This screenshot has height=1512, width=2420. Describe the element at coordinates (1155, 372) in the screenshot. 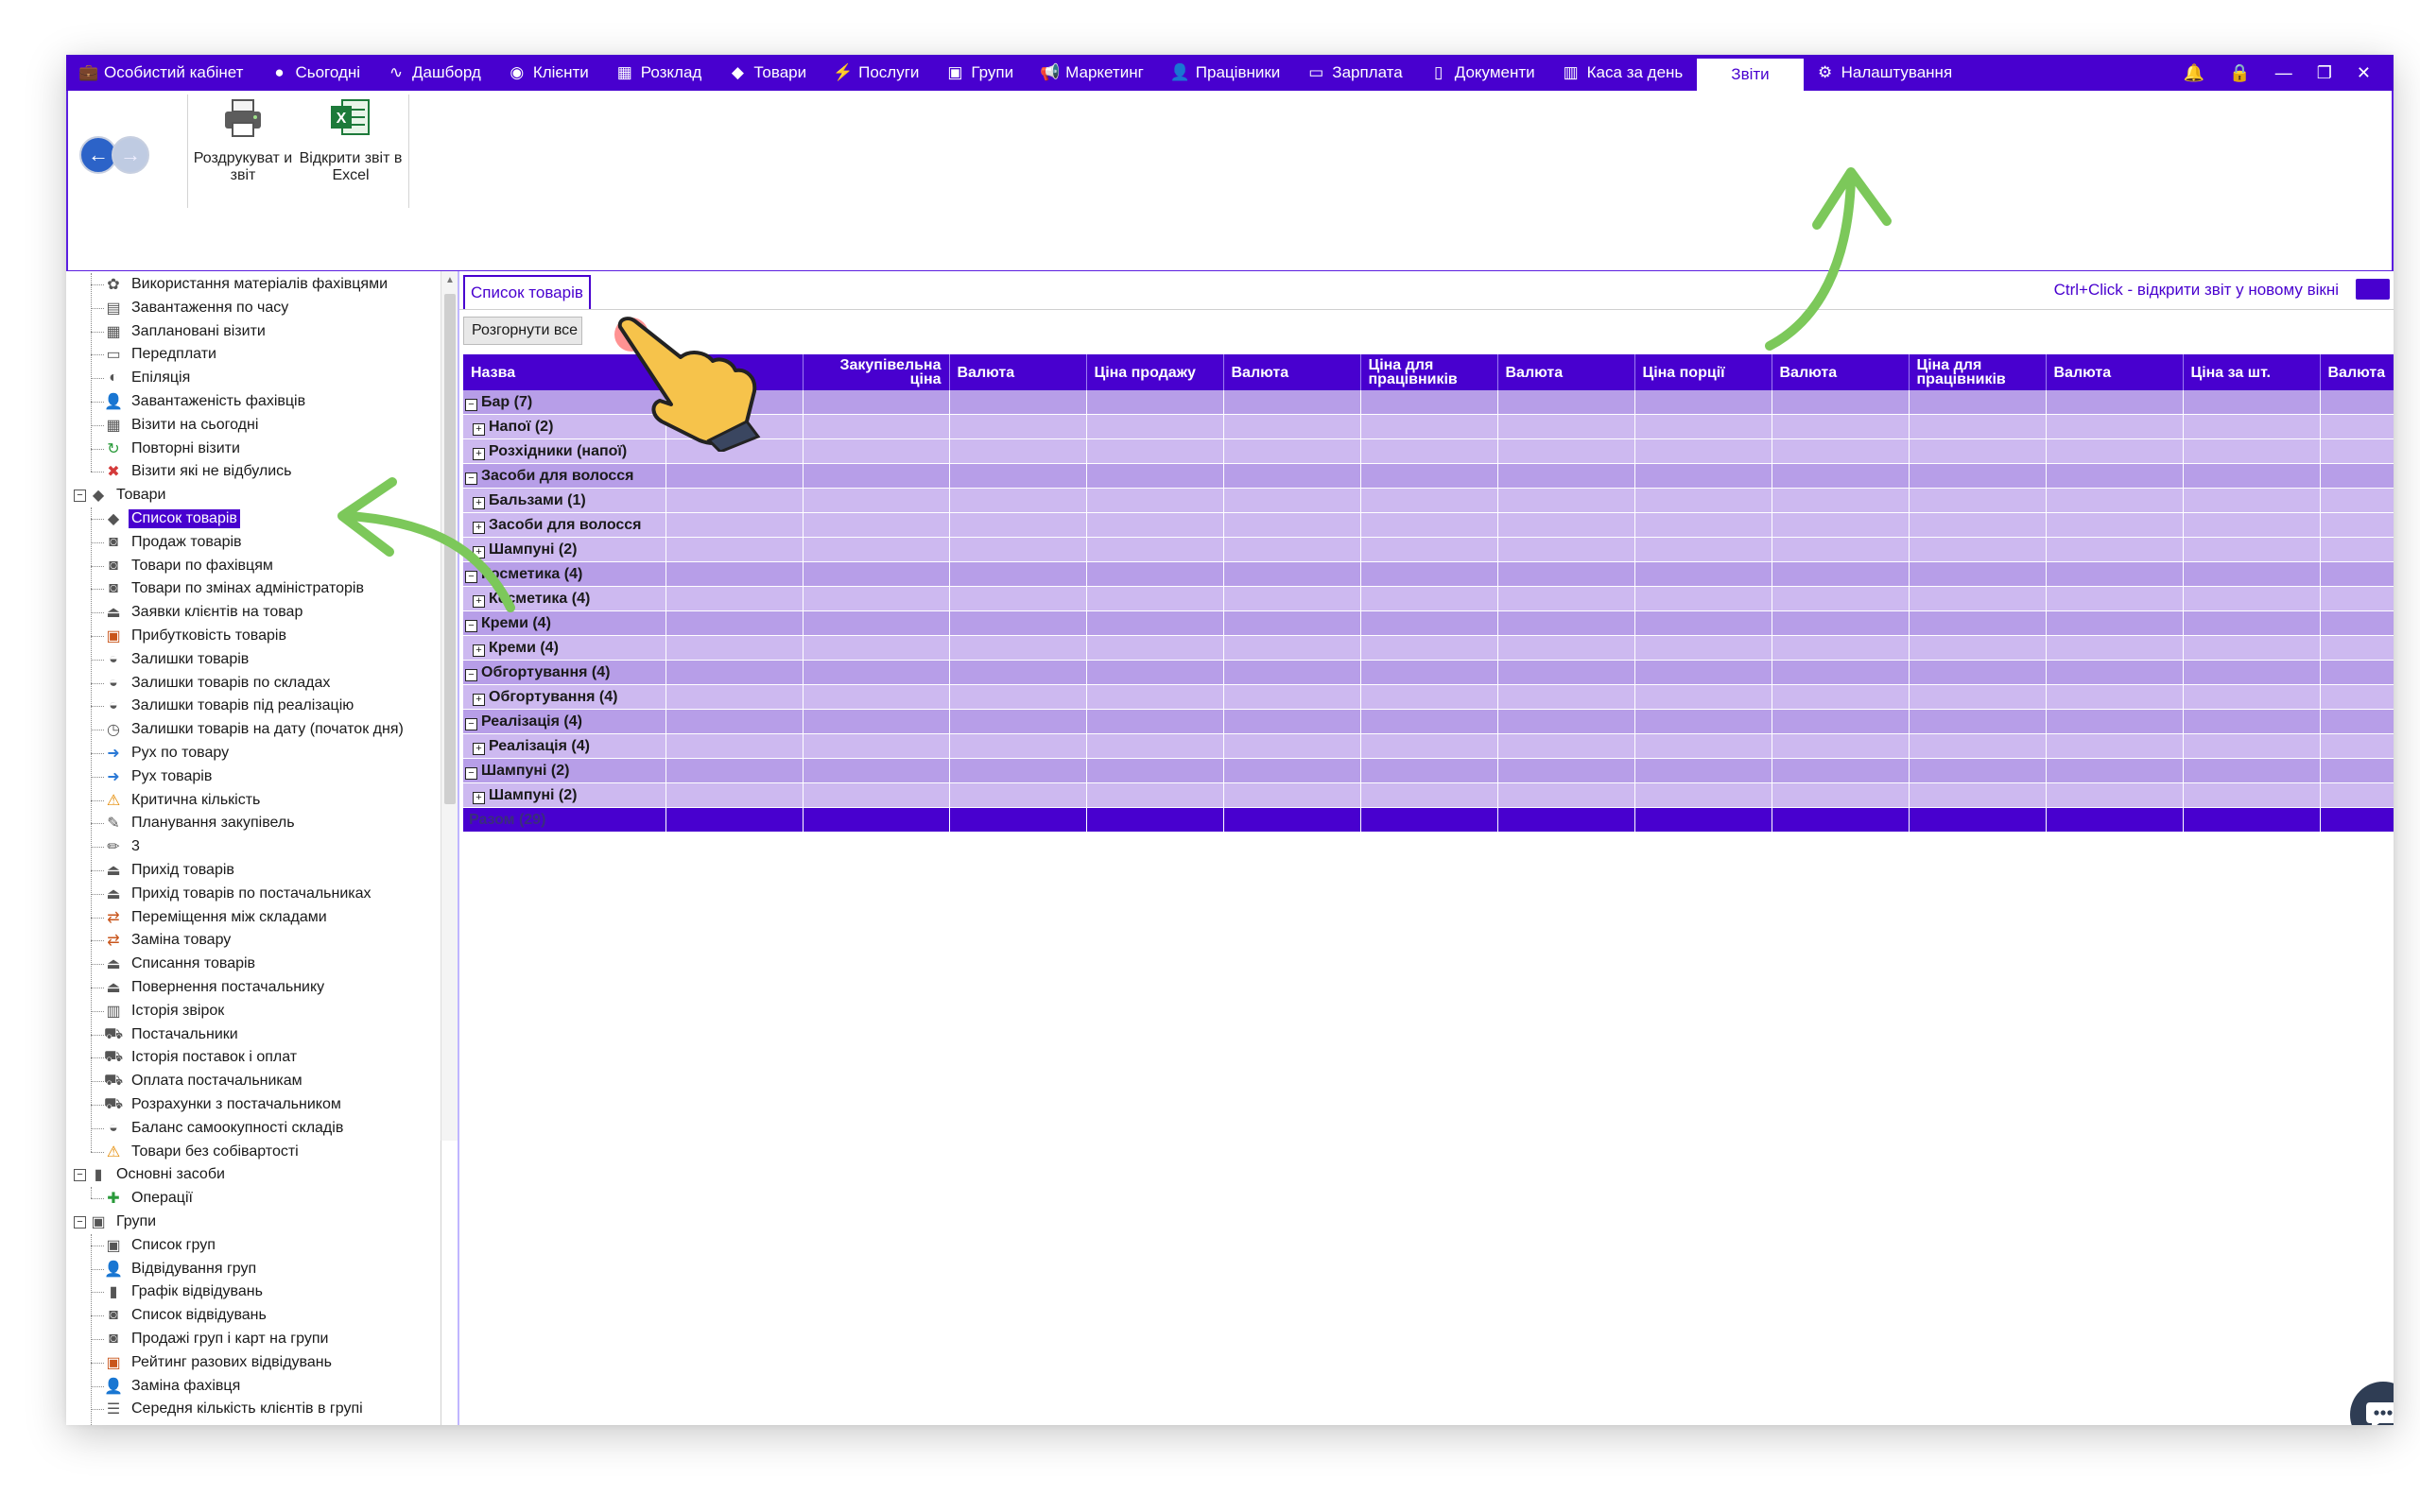

I see `column-header: Ціна продажу` at that location.